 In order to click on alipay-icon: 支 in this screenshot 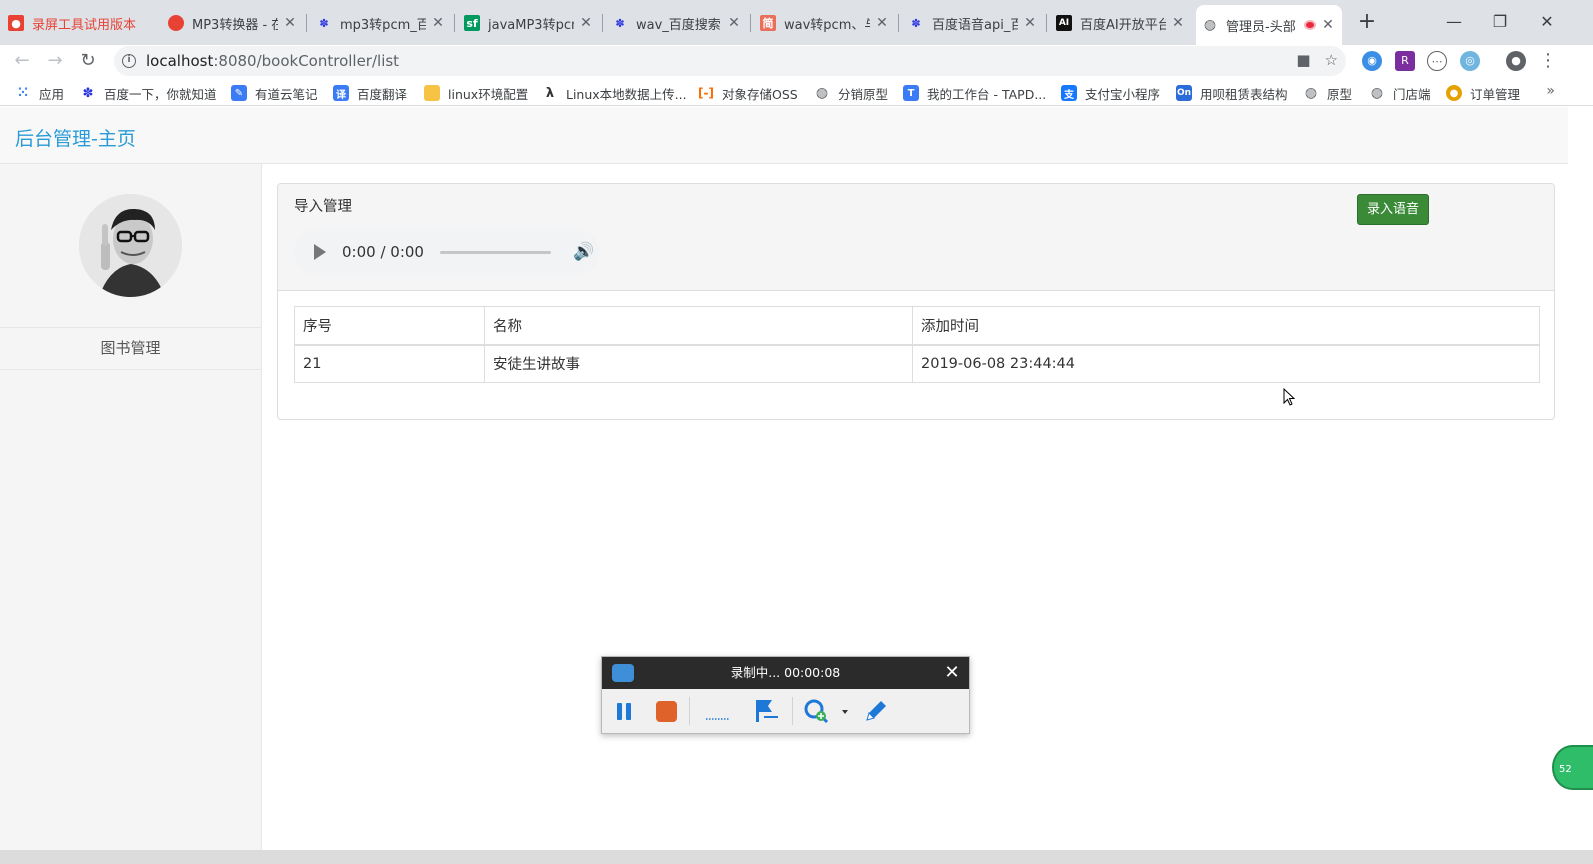, I will do `click(1069, 93)`.